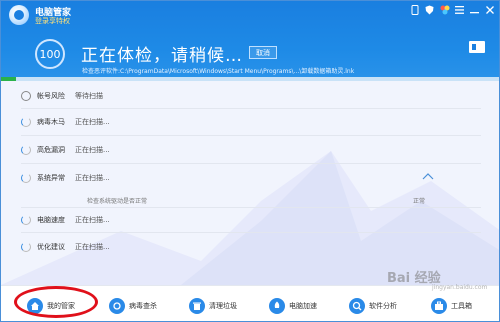 This screenshot has width=500, height=322. I want to click on item-name: 病毒木马, so click(51, 122).